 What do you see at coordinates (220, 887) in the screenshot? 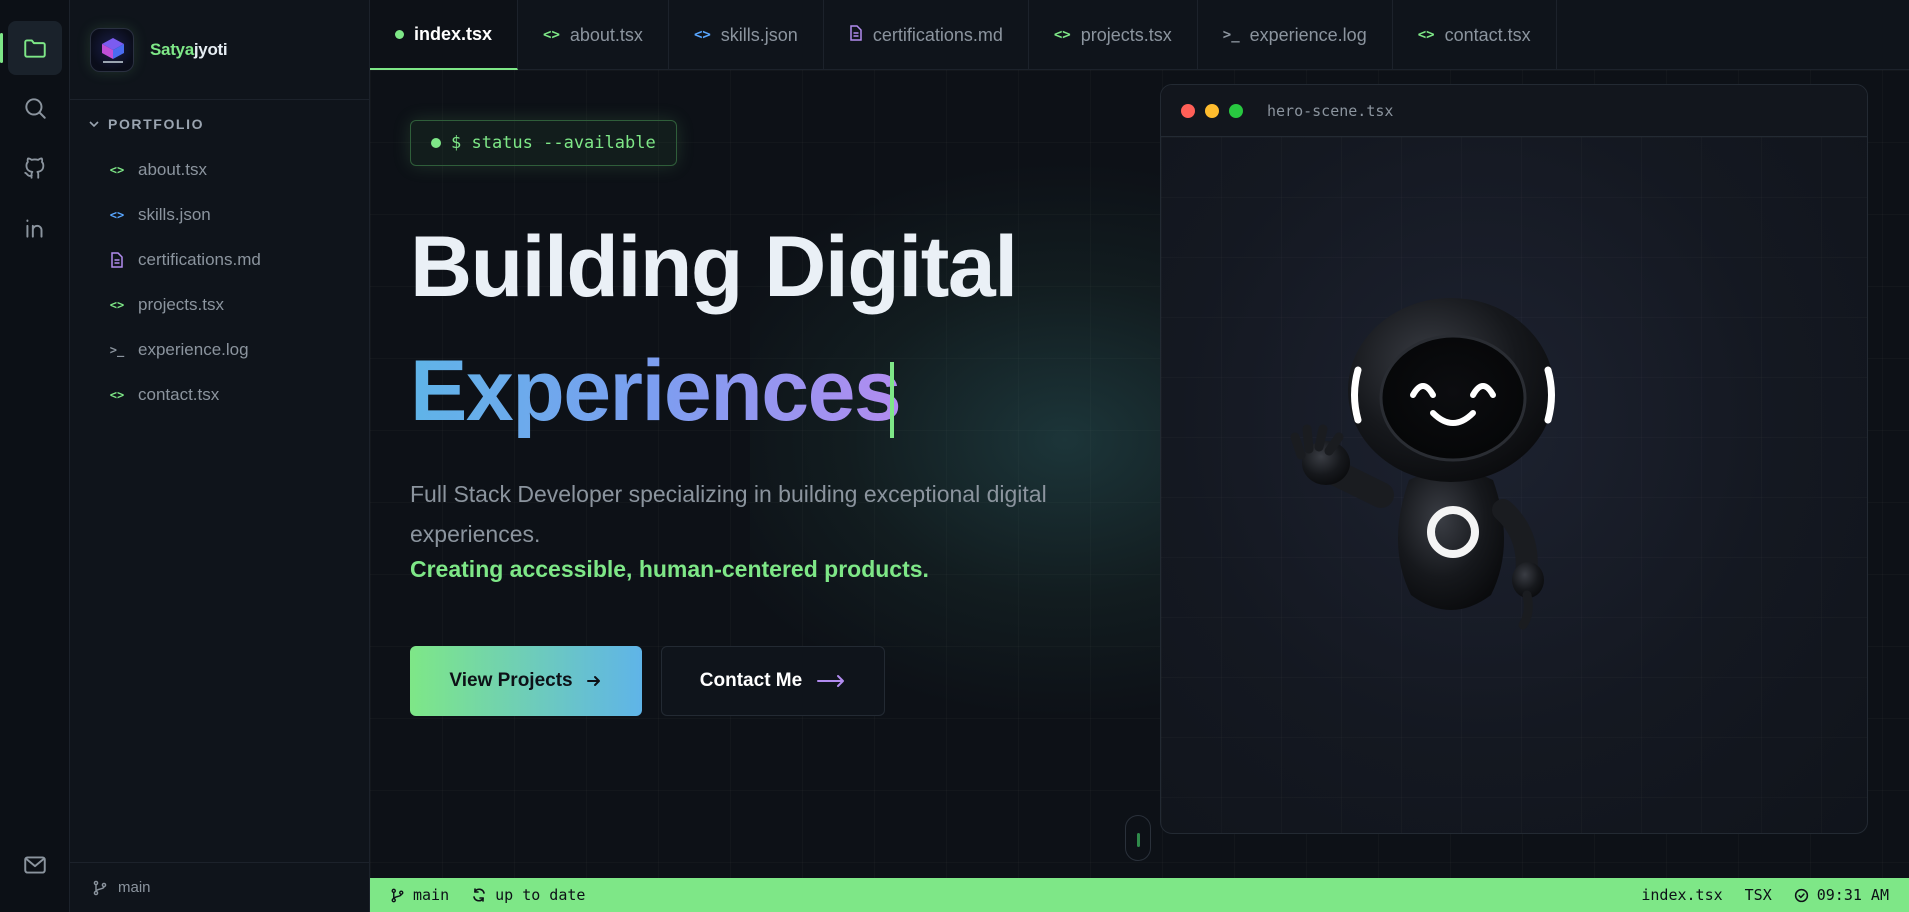
I see `branch-indicator: main` at bounding box center [220, 887].